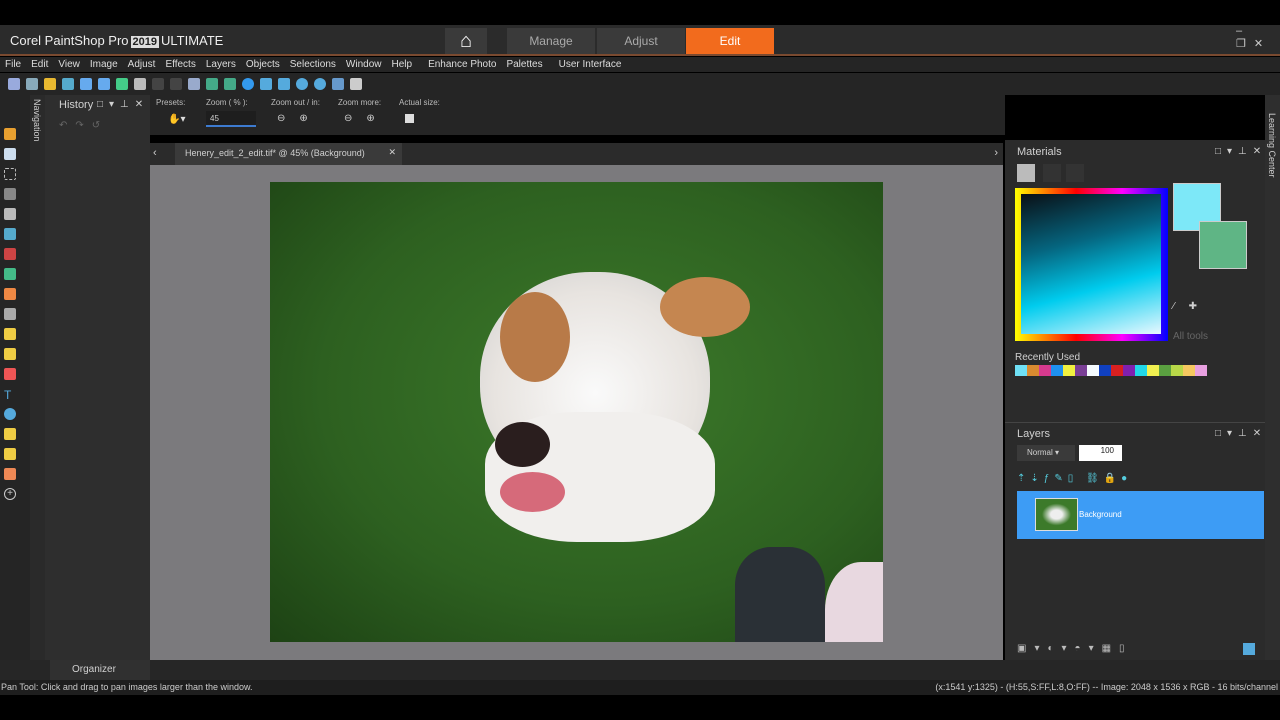 Image resolution: width=1280 pixels, height=720 pixels. What do you see at coordinates (212, 84) in the screenshot?
I see `rotate-left-icon` at bounding box center [212, 84].